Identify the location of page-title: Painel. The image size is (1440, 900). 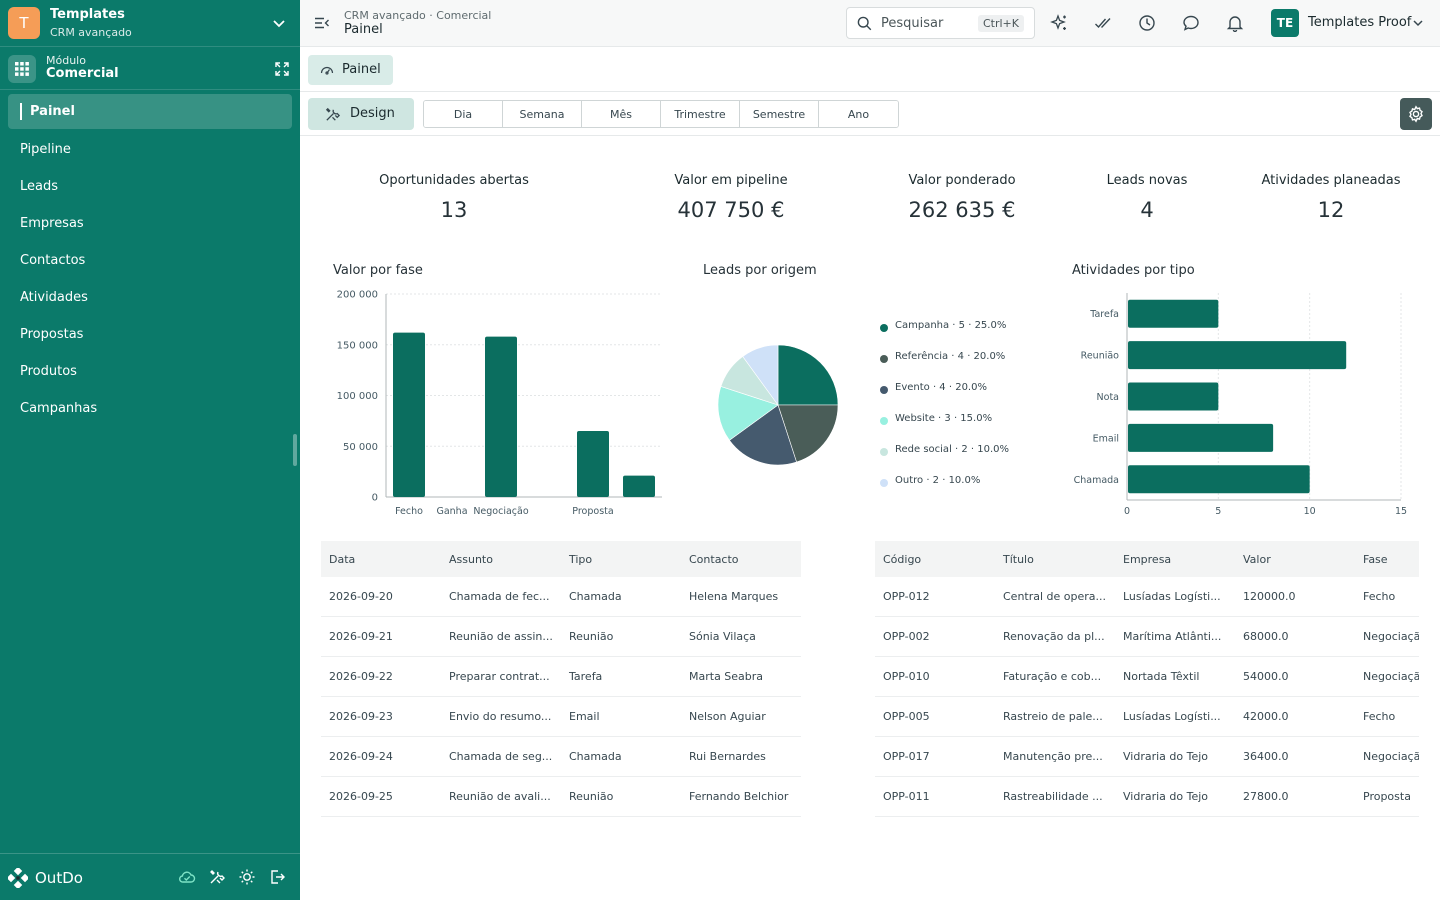
(363, 29).